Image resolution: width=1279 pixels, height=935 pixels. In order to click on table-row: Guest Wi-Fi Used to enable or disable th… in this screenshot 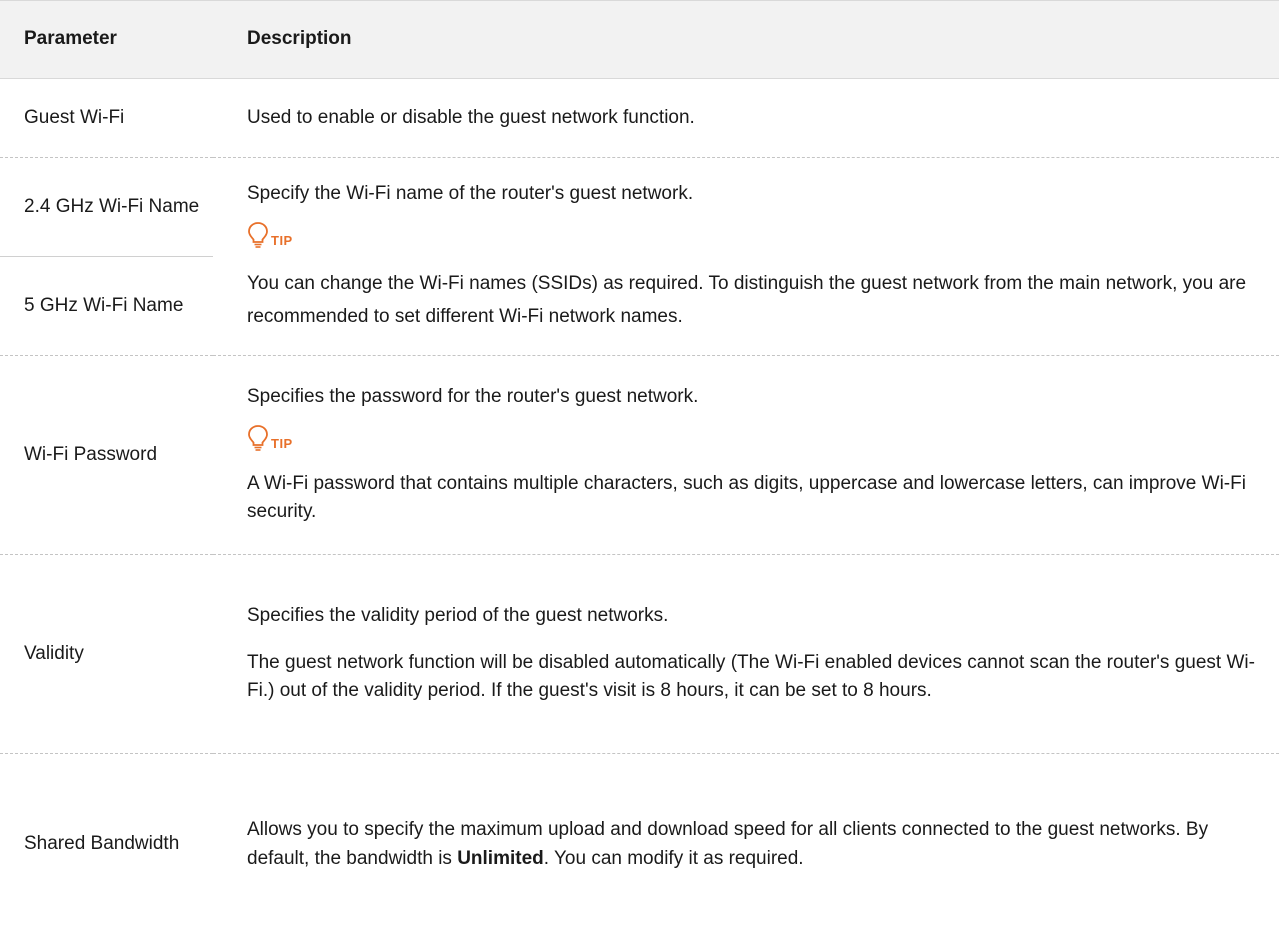, I will do `click(639, 118)`.